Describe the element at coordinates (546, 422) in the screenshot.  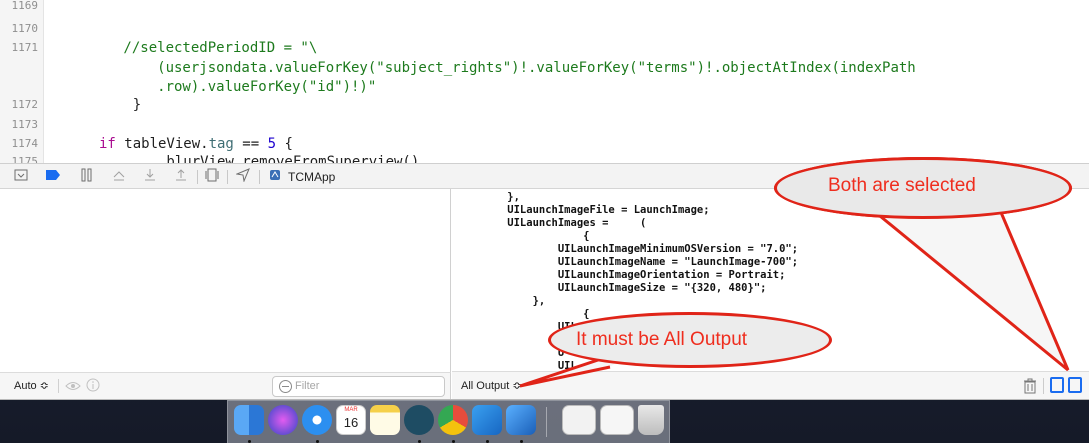
I see `dock-separator` at that location.